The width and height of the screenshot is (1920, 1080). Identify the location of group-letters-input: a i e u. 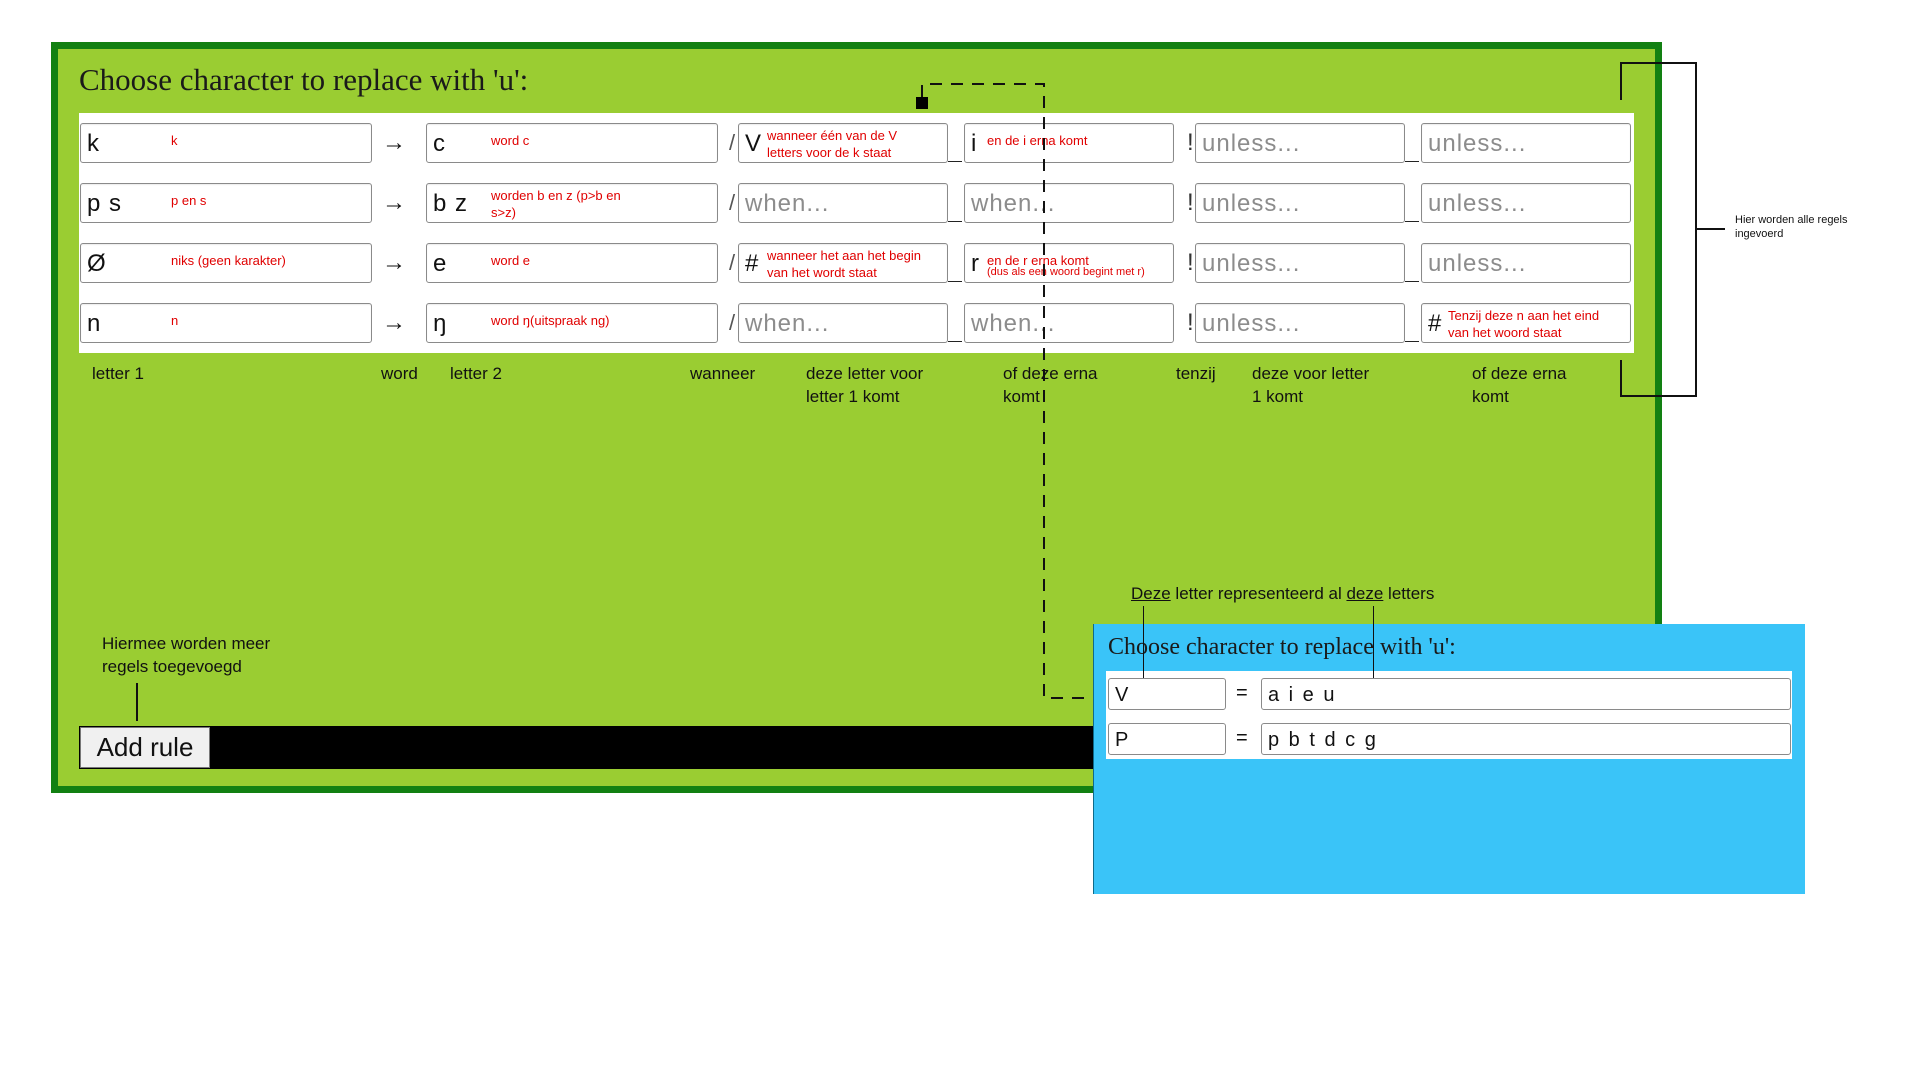
(1526, 694).